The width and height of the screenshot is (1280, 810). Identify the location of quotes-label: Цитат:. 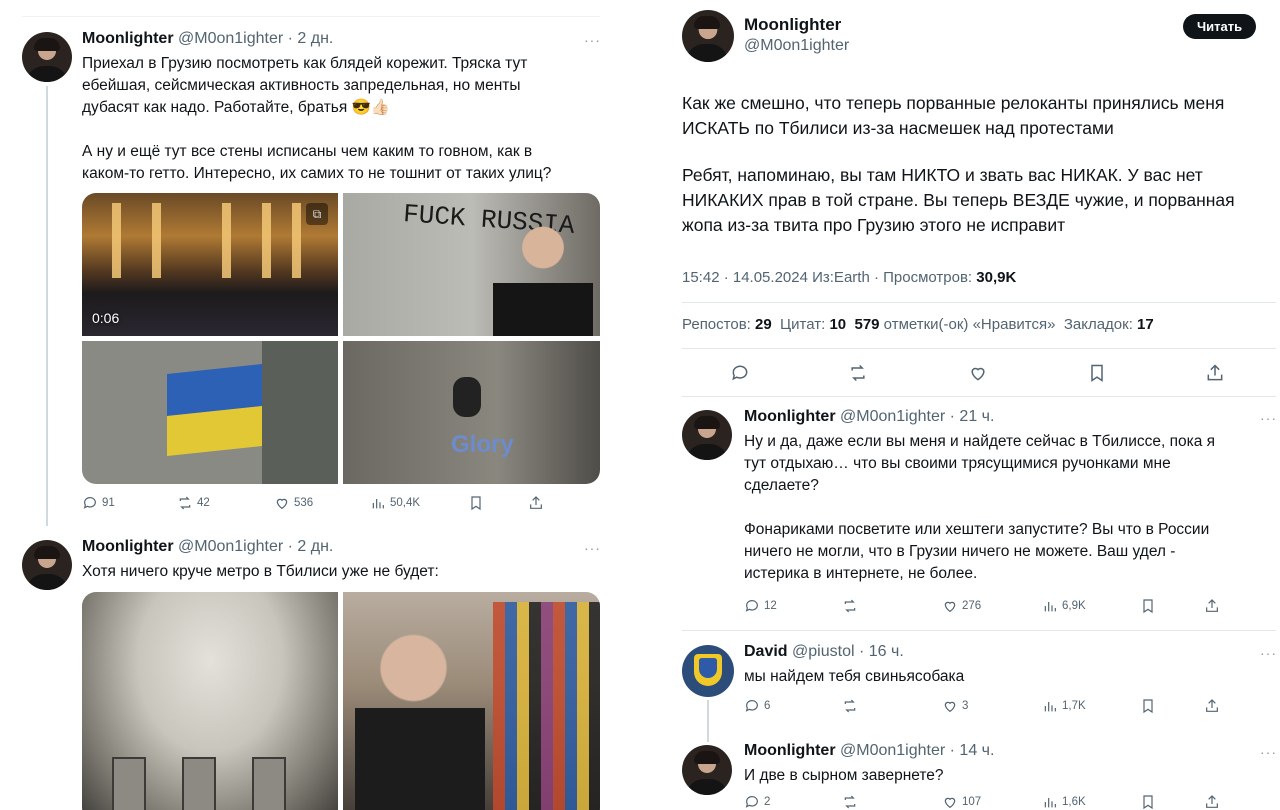
(804, 324).